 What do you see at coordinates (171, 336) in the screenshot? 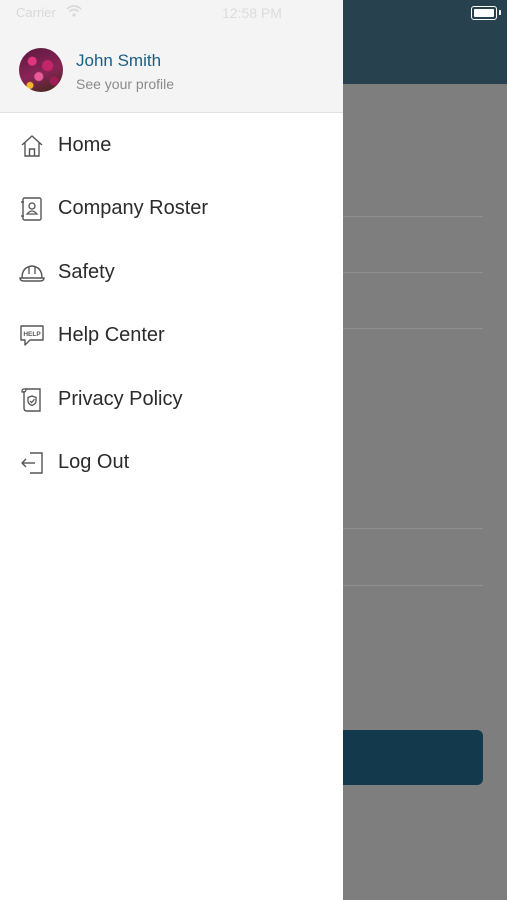
I see `menu-item-help-center: HELP Help Center` at bounding box center [171, 336].